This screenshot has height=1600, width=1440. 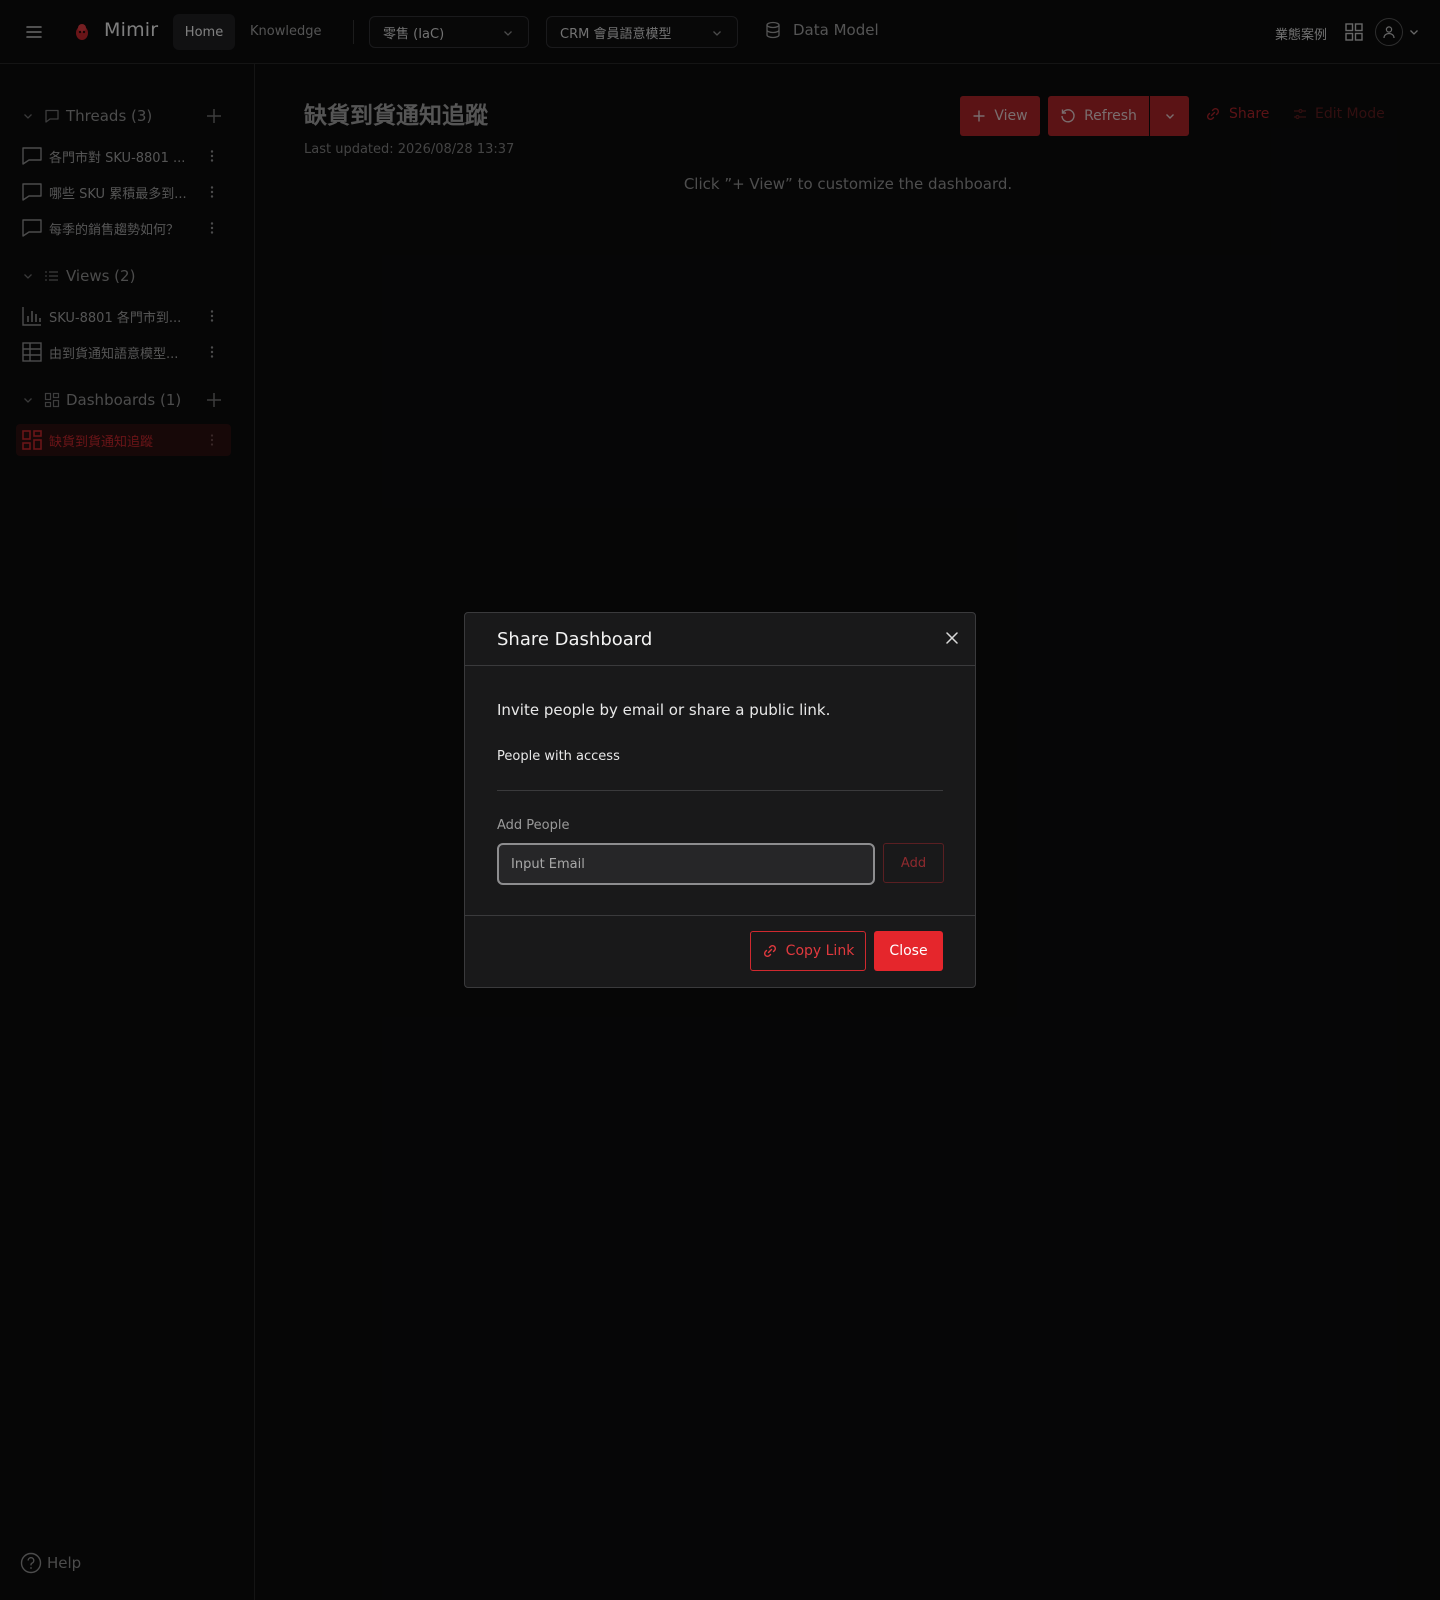 I want to click on close-button: Close, so click(x=908, y=951).